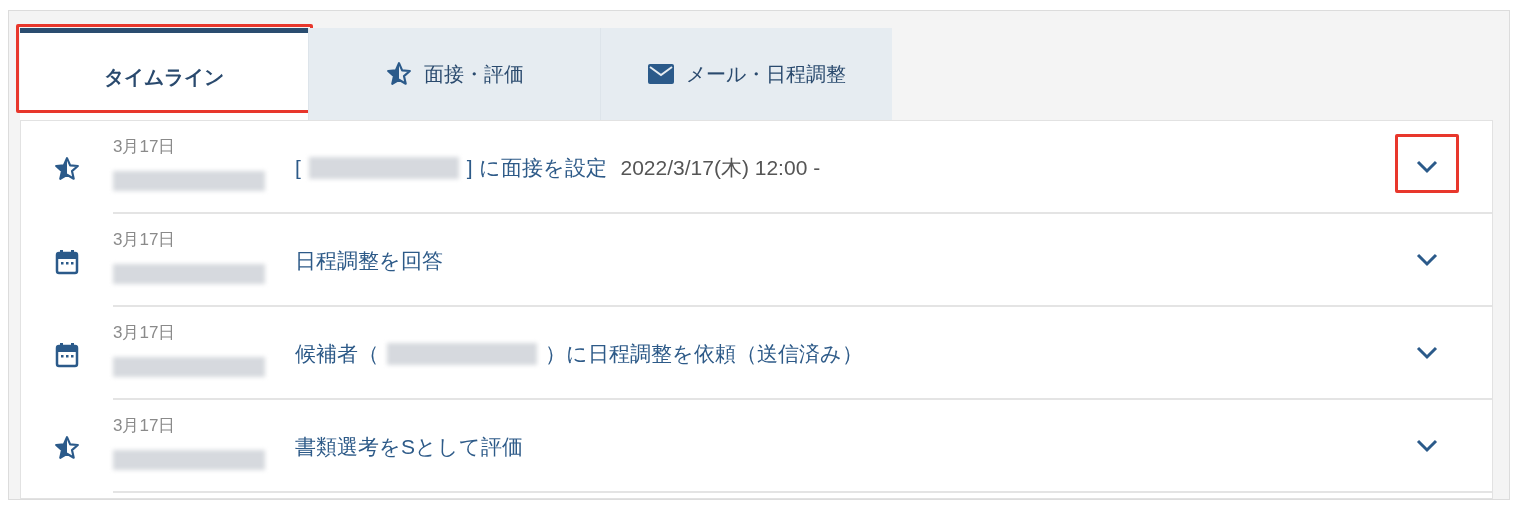 Image resolution: width=1524 pixels, height=514 pixels. I want to click on event-text: ）に日程調整を依頼（送信済み）, so click(704, 353).